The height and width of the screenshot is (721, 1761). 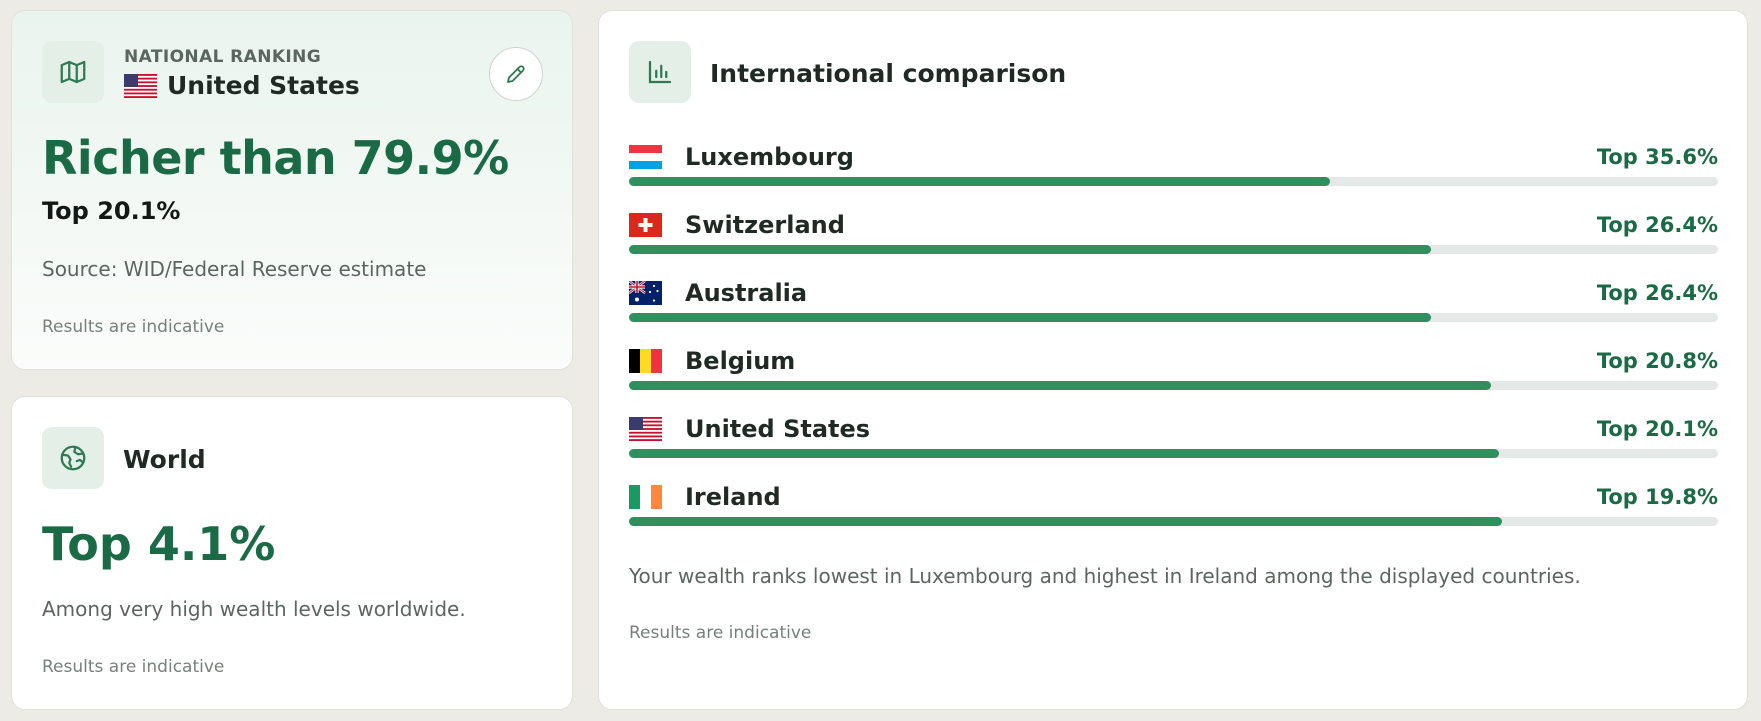 I want to click on country-value: Top 20.1%, so click(x=1657, y=429).